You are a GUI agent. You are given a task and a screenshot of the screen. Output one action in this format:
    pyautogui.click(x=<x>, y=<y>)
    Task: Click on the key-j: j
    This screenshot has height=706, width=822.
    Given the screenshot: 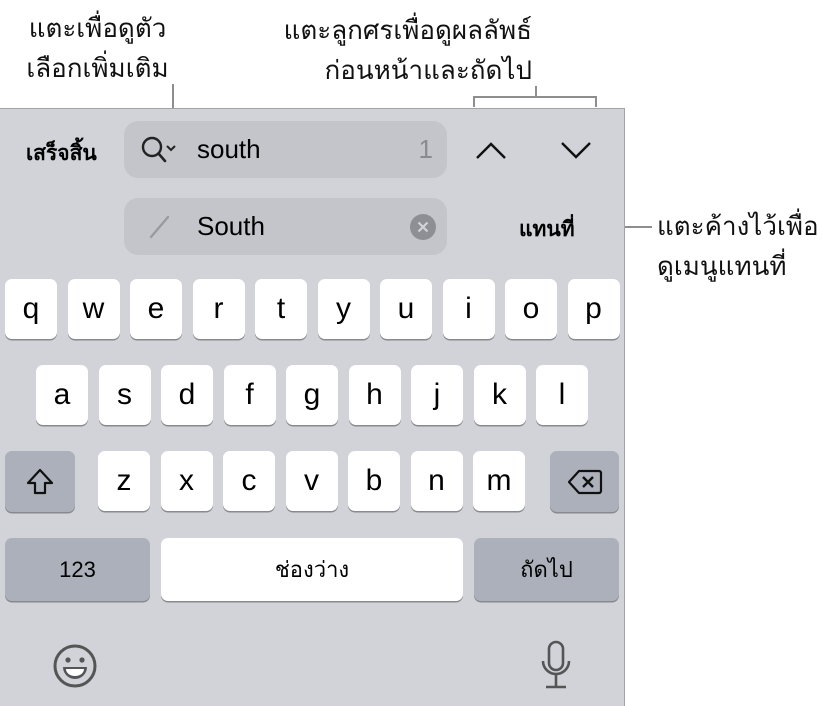 What is the action you would take?
    pyautogui.click(x=437, y=395)
    